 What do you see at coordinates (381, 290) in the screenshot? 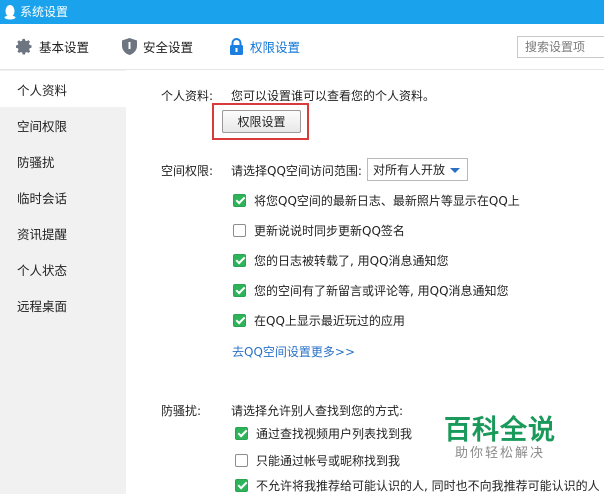
I see `option-label: 您的空间有了新留言或评论等, 用QQ消息通知您` at bounding box center [381, 290].